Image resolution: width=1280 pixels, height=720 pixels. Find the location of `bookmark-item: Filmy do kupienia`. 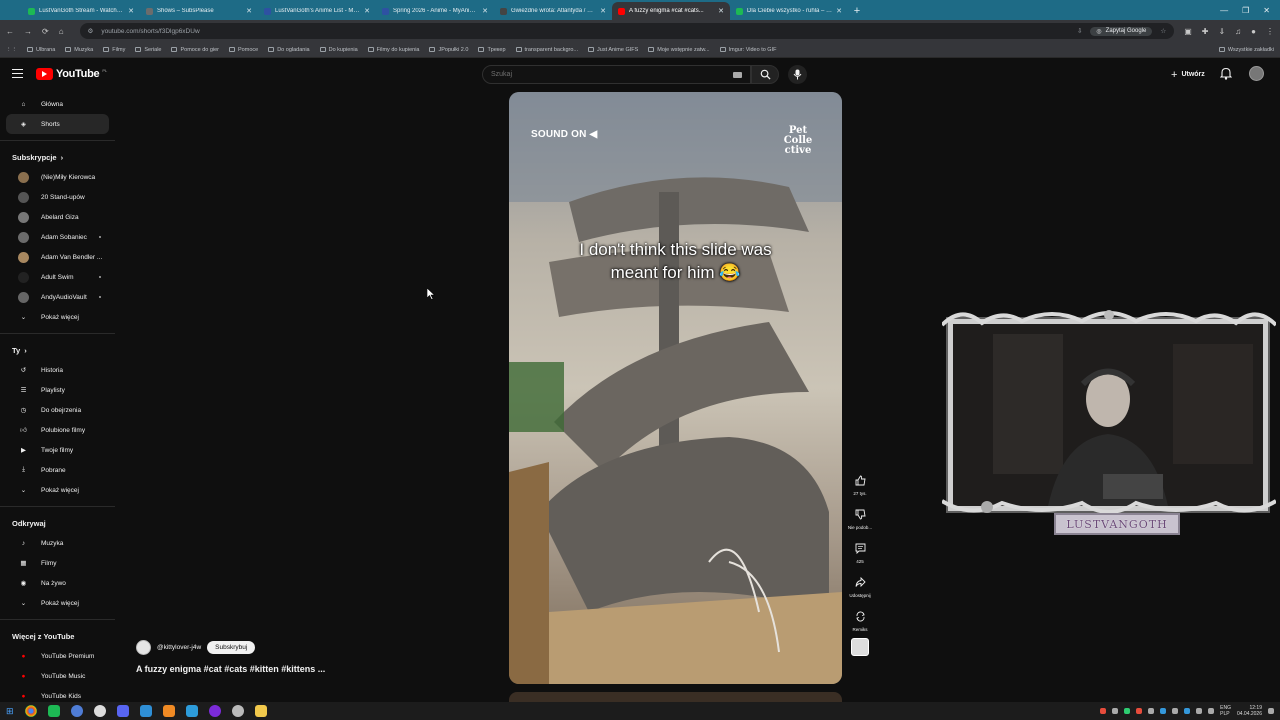

bookmark-item: Filmy do kupienia is located at coordinates (393, 50).